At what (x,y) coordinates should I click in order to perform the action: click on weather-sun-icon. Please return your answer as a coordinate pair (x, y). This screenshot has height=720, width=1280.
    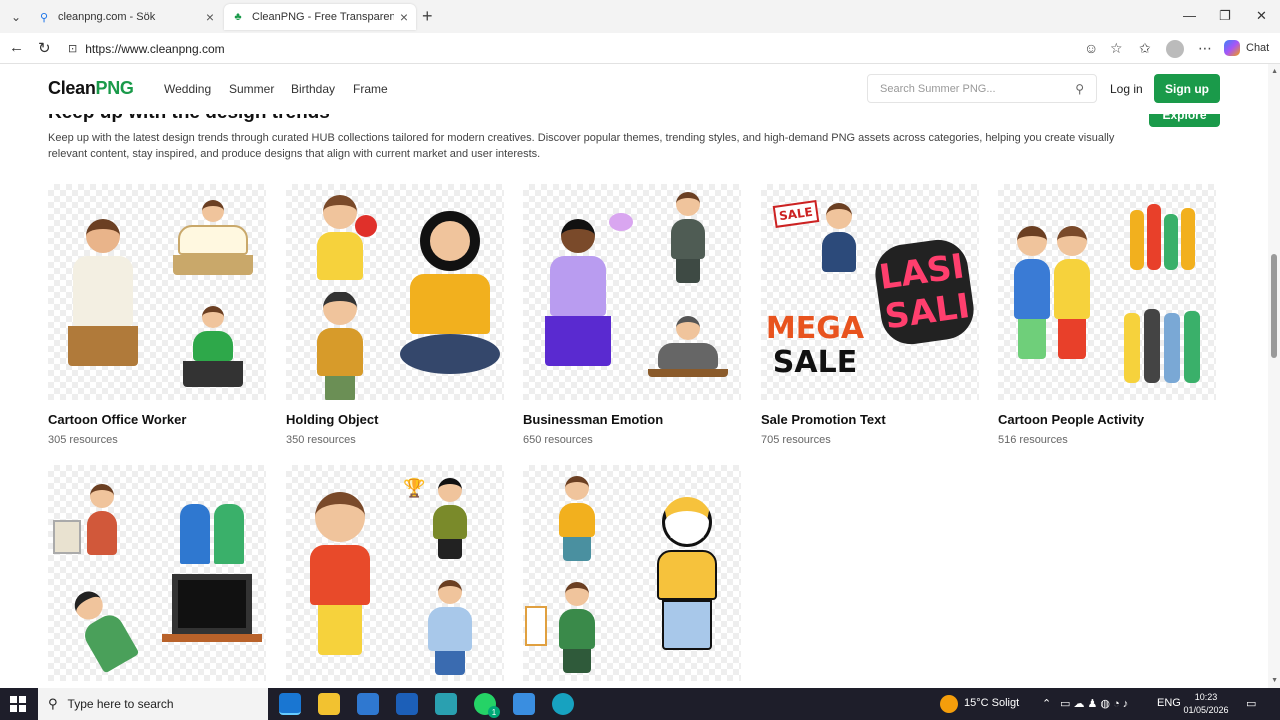
    Looking at the image, I should click on (949, 704).